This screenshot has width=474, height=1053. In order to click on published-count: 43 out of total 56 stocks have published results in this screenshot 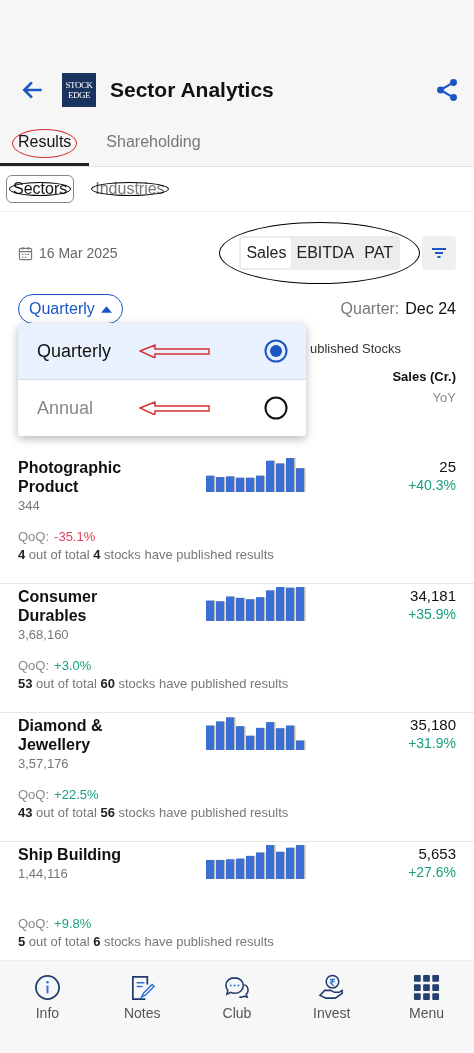, I will do `click(154, 812)`.